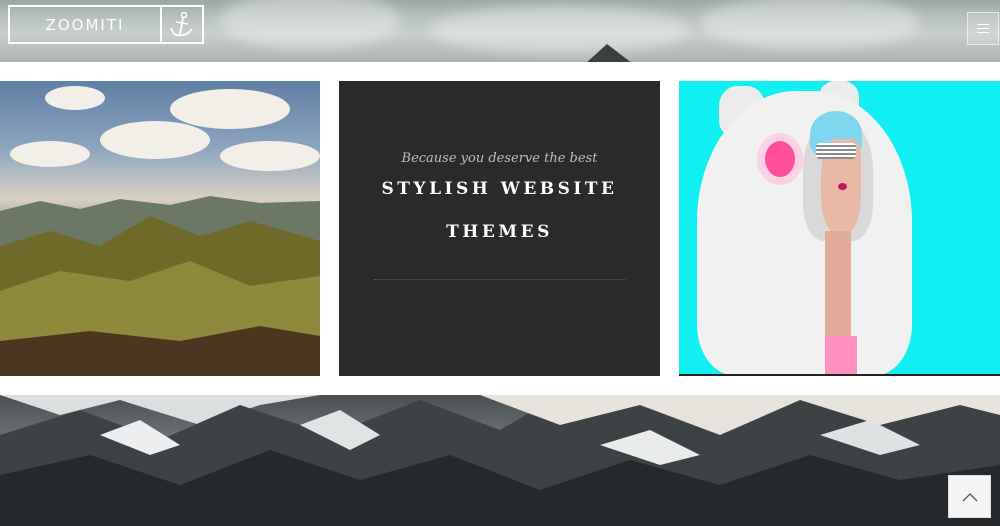 The height and width of the screenshot is (526, 1000). I want to click on site-logo: ZOOMITI, so click(106, 24).